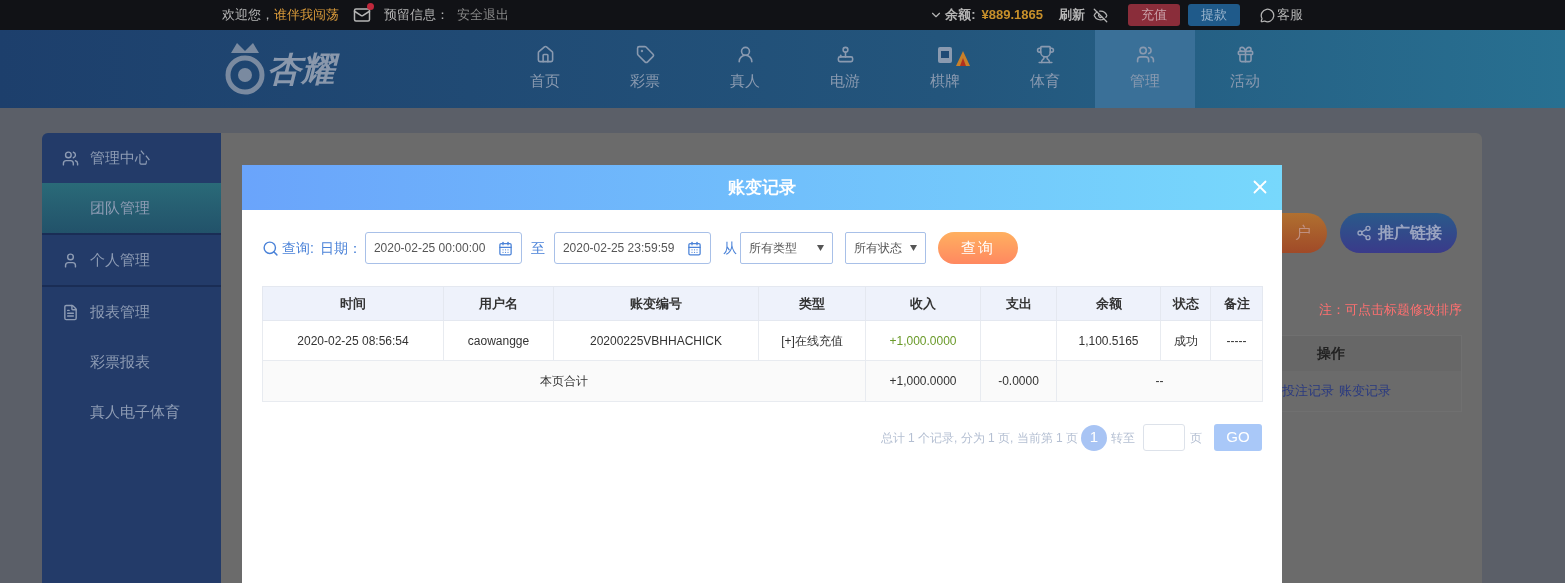  What do you see at coordinates (270, 248) in the screenshot?
I see `search-icon` at bounding box center [270, 248].